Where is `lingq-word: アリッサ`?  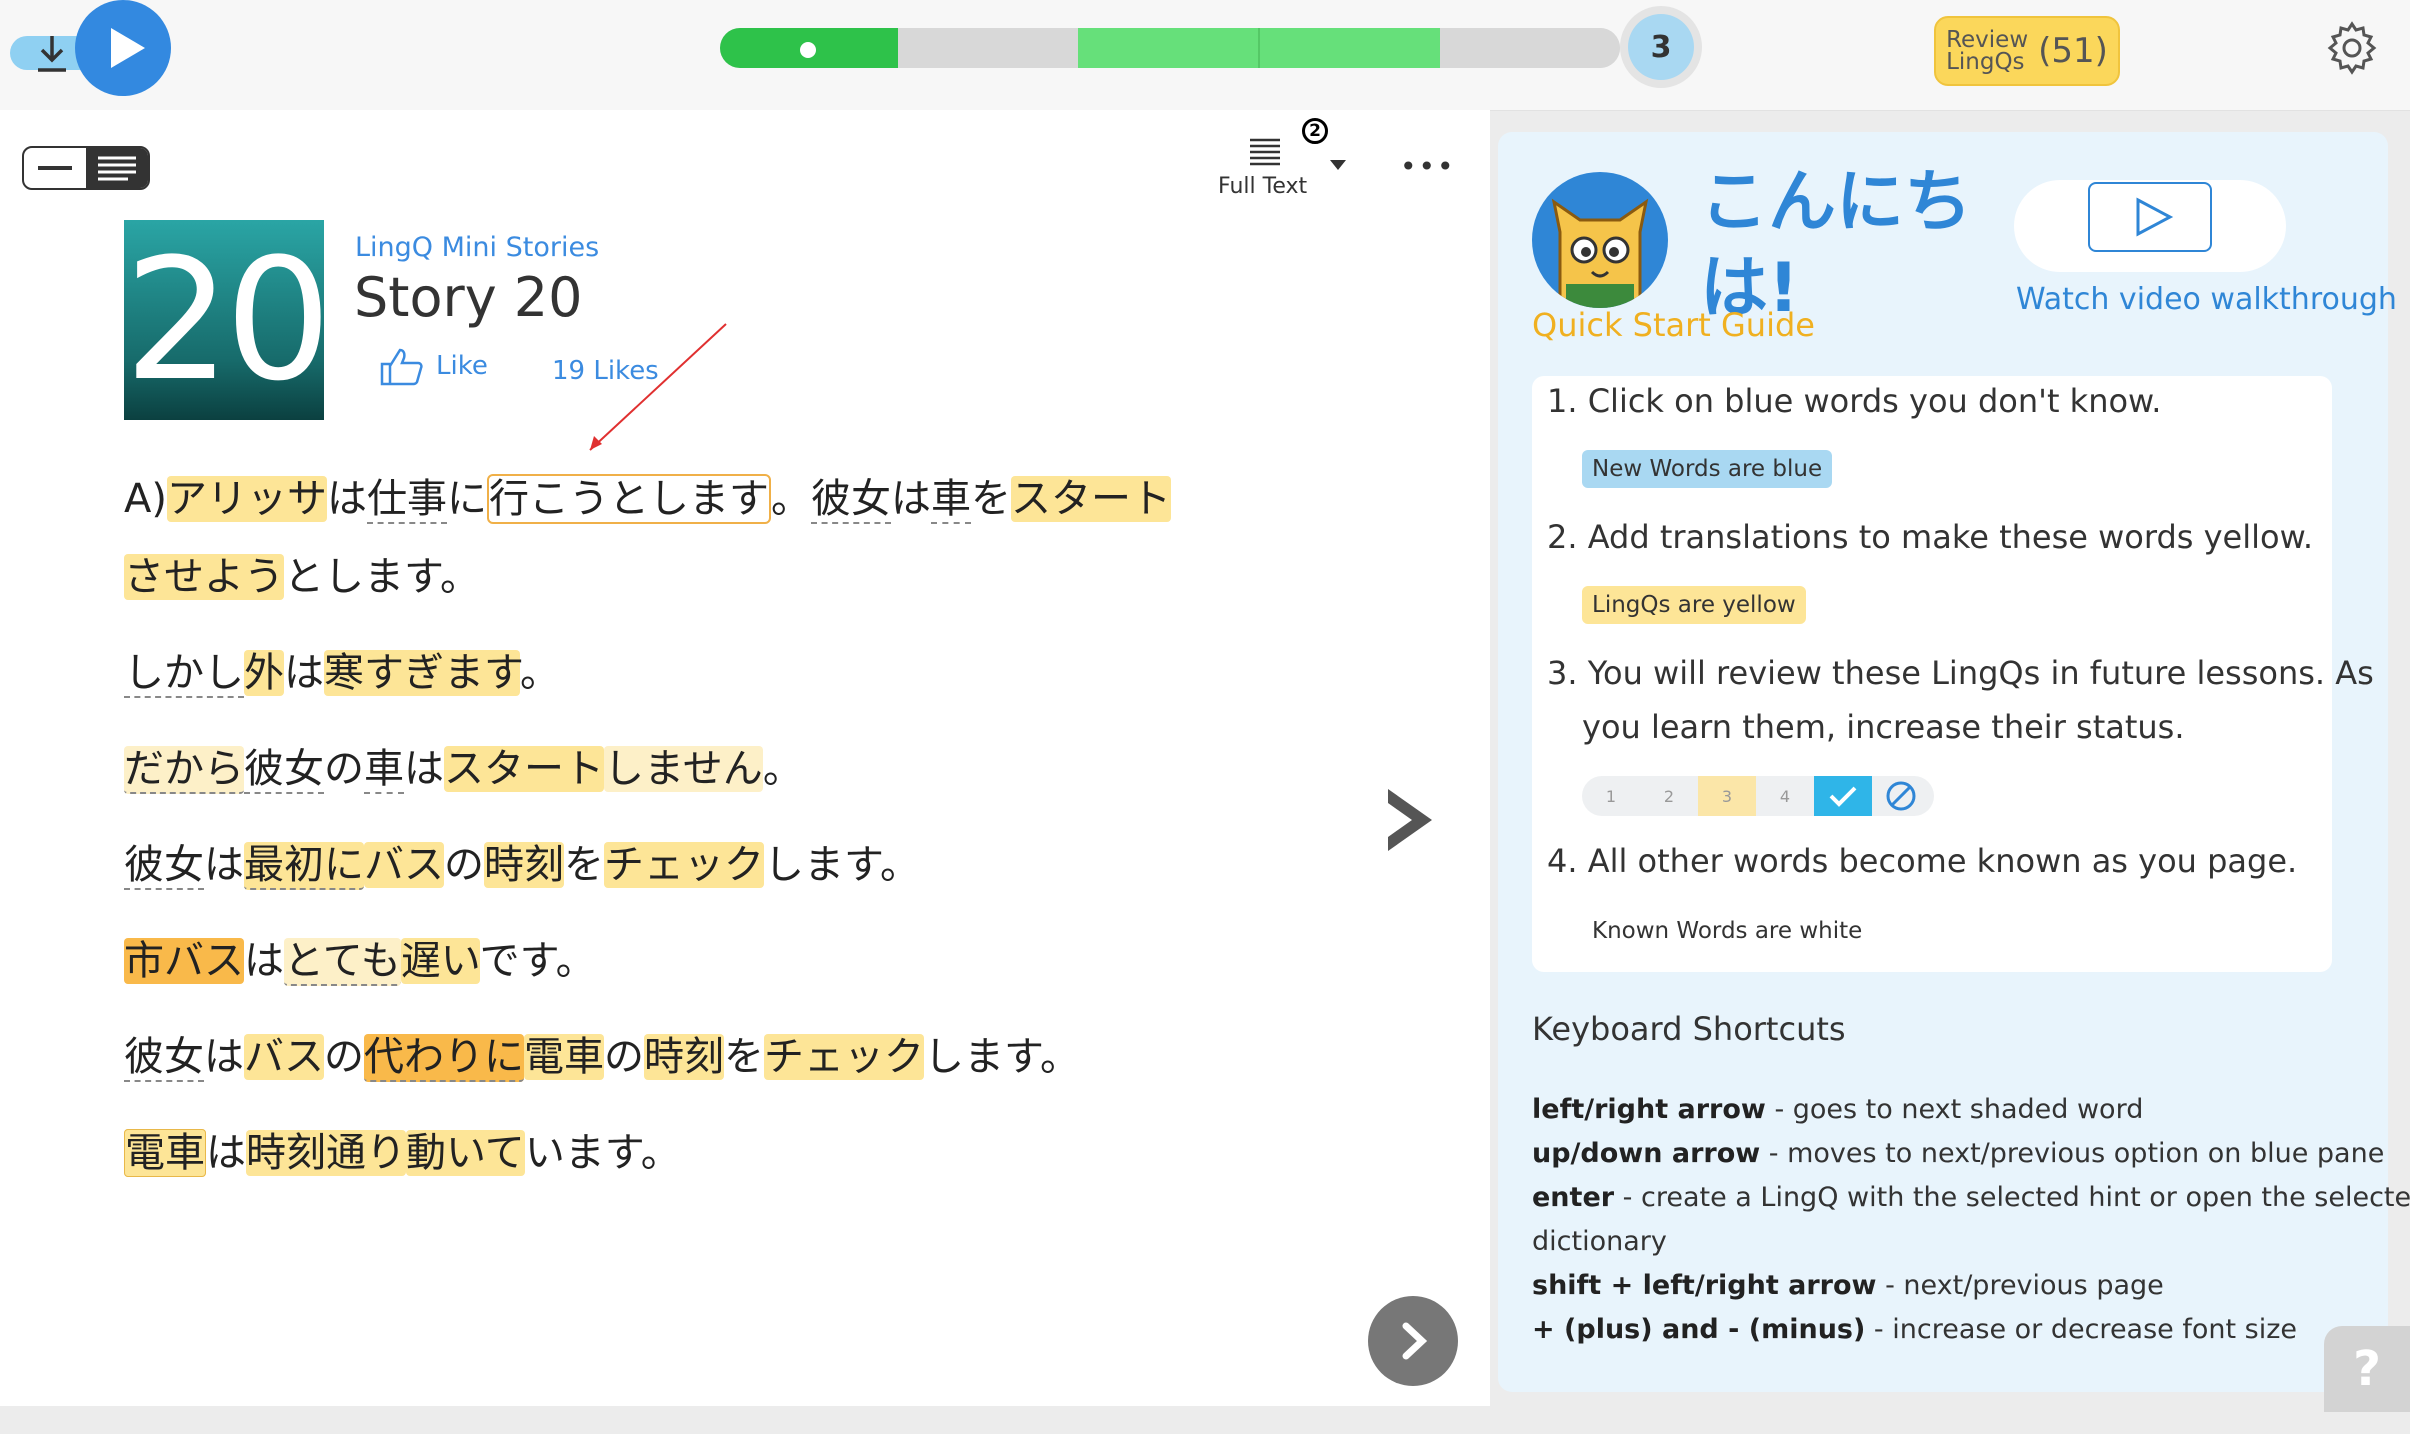 lingq-word: アリッサ is located at coordinates (246, 499).